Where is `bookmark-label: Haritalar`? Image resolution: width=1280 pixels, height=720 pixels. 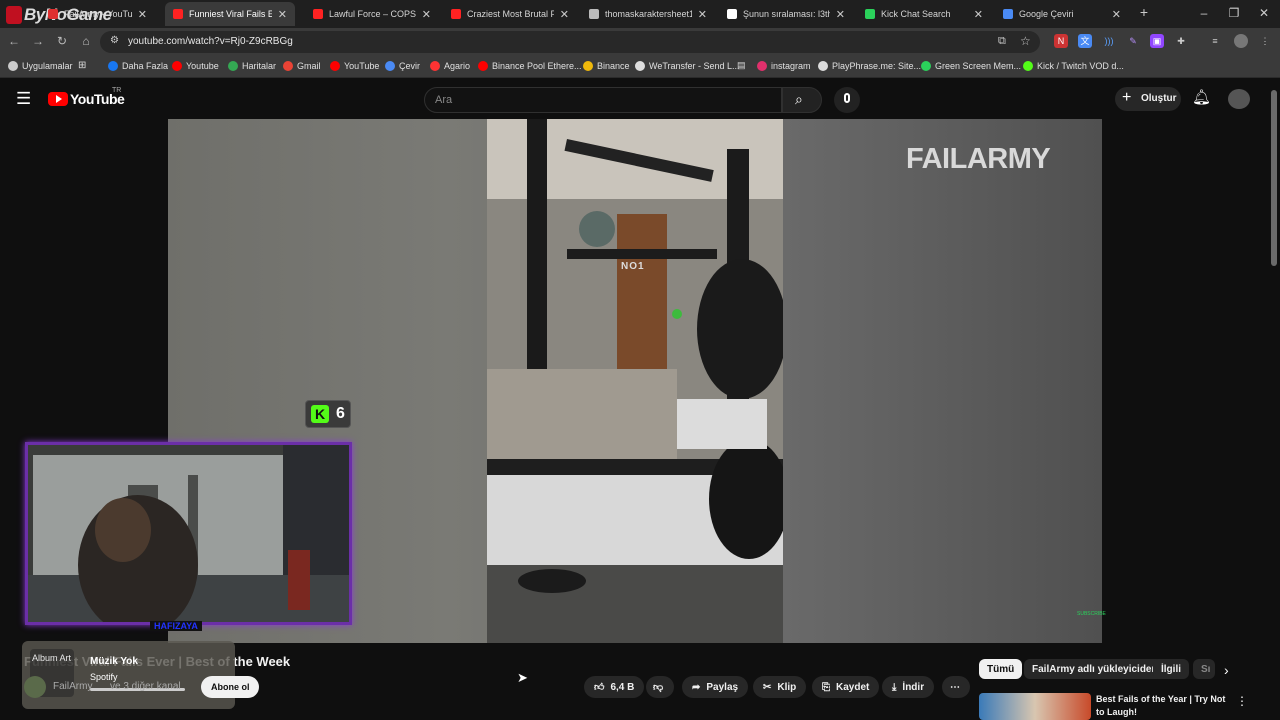 bookmark-label: Haritalar is located at coordinates (259, 66).